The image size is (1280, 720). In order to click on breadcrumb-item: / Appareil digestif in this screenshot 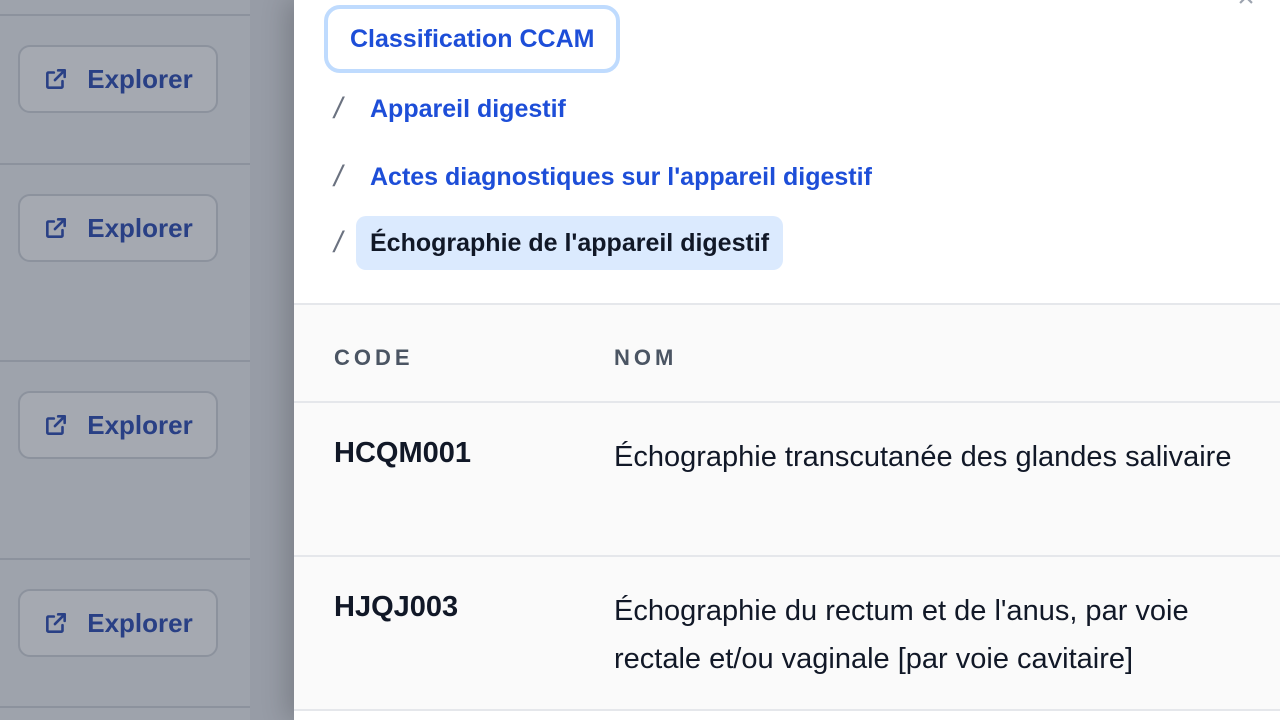, I will do `click(450, 109)`.